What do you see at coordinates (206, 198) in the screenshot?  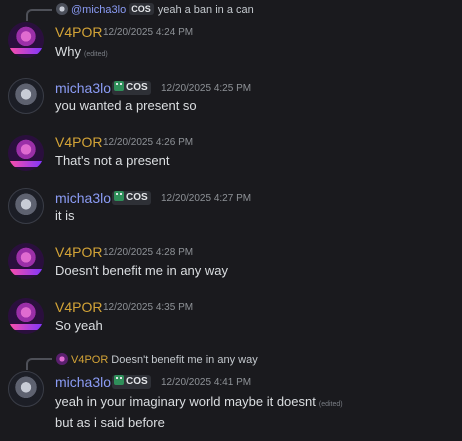 I see `timestamp: 12/20/2025 4:27 PM` at bounding box center [206, 198].